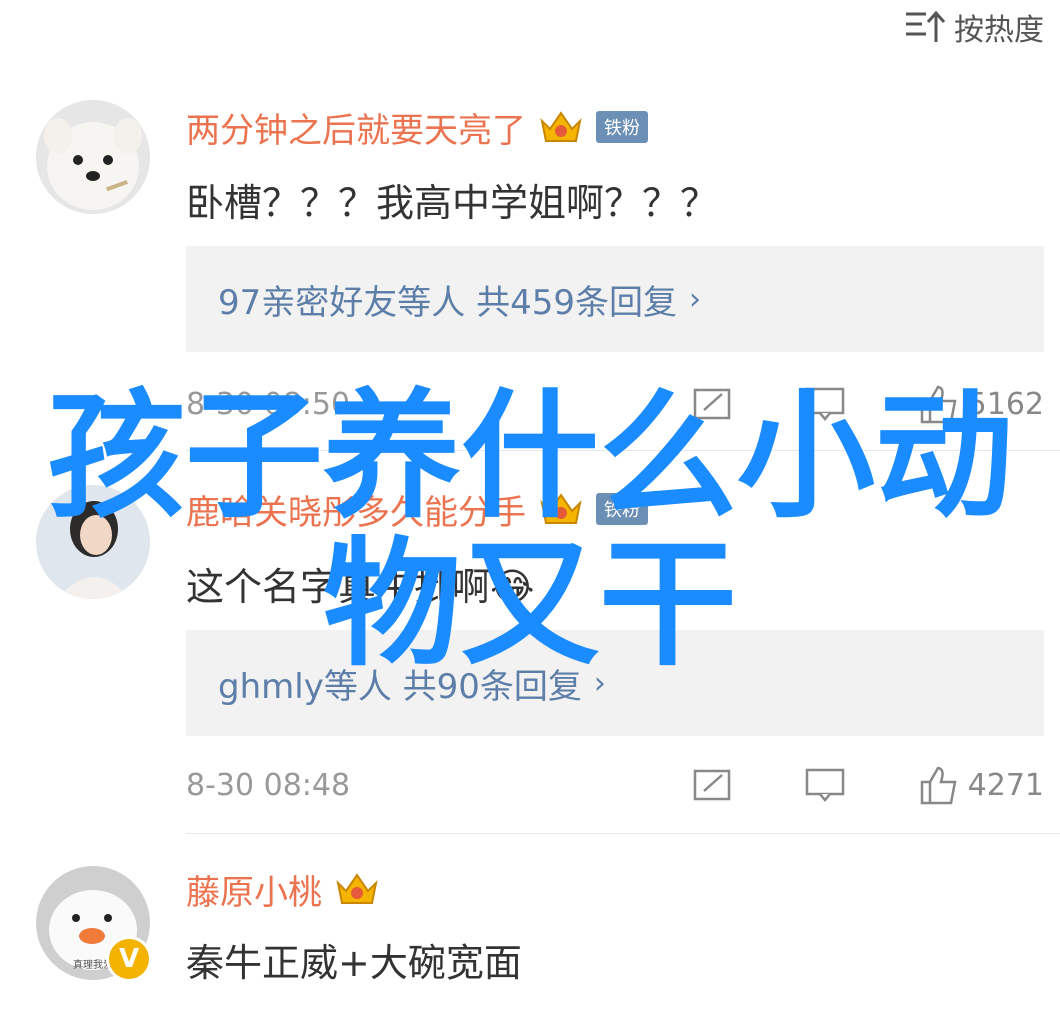 Image resolution: width=1060 pixels, height=1015 pixels. Describe the element at coordinates (129, 959) in the screenshot. I see `verified-badge-icon: V` at that location.